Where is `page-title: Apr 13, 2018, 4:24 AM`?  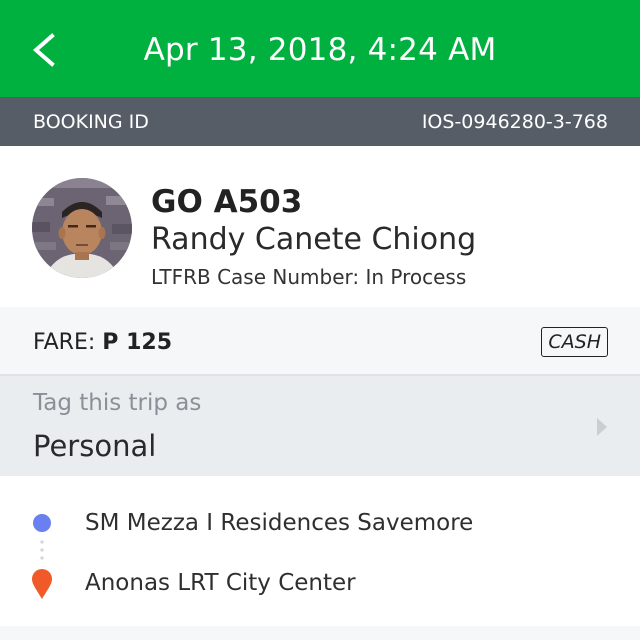
page-title: Apr 13, 2018, 4:24 AM is located at coordinates (320, 50).